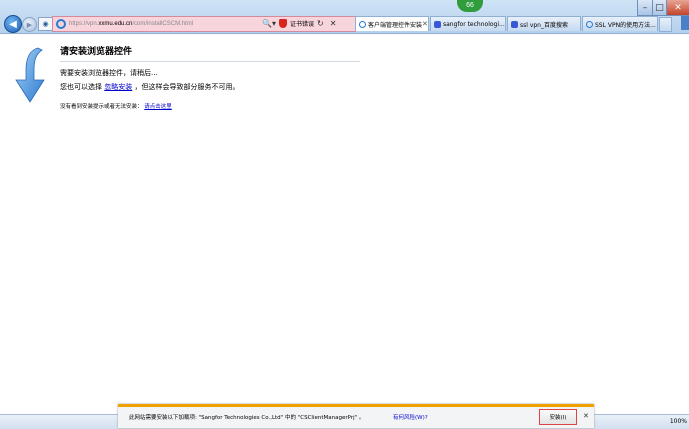 The image size is (689, 429). I want to click on page-menu-button: ◉, so click(45, 24).